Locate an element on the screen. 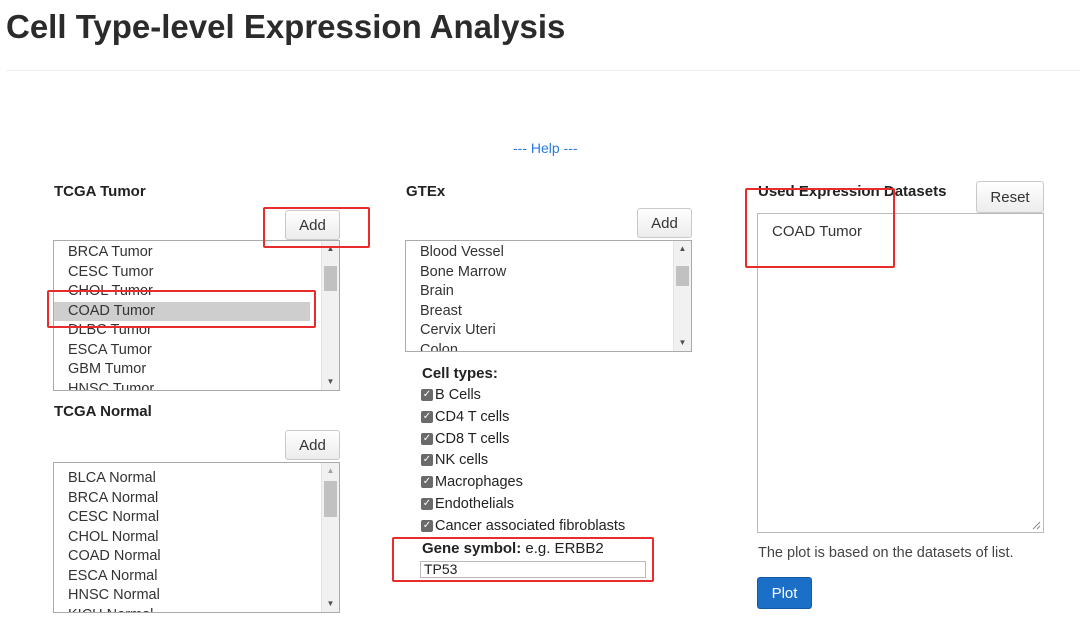 The height and width of the screenshot is (637, 1080). cell-type-label: CD8 T cells is located at coordinates (472, 438).